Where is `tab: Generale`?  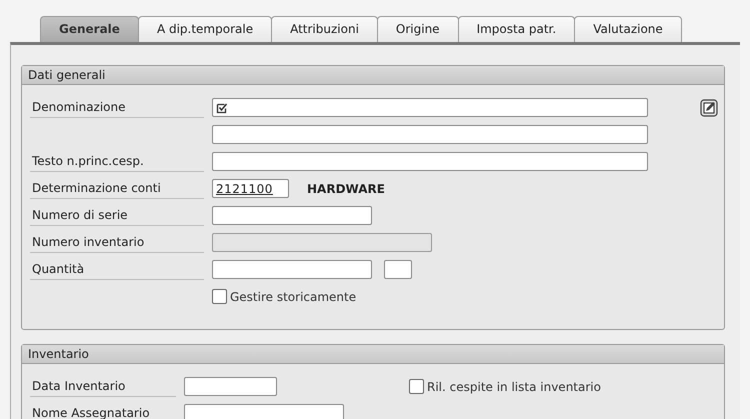
tab: Generale is located at coordinates (89, 29).